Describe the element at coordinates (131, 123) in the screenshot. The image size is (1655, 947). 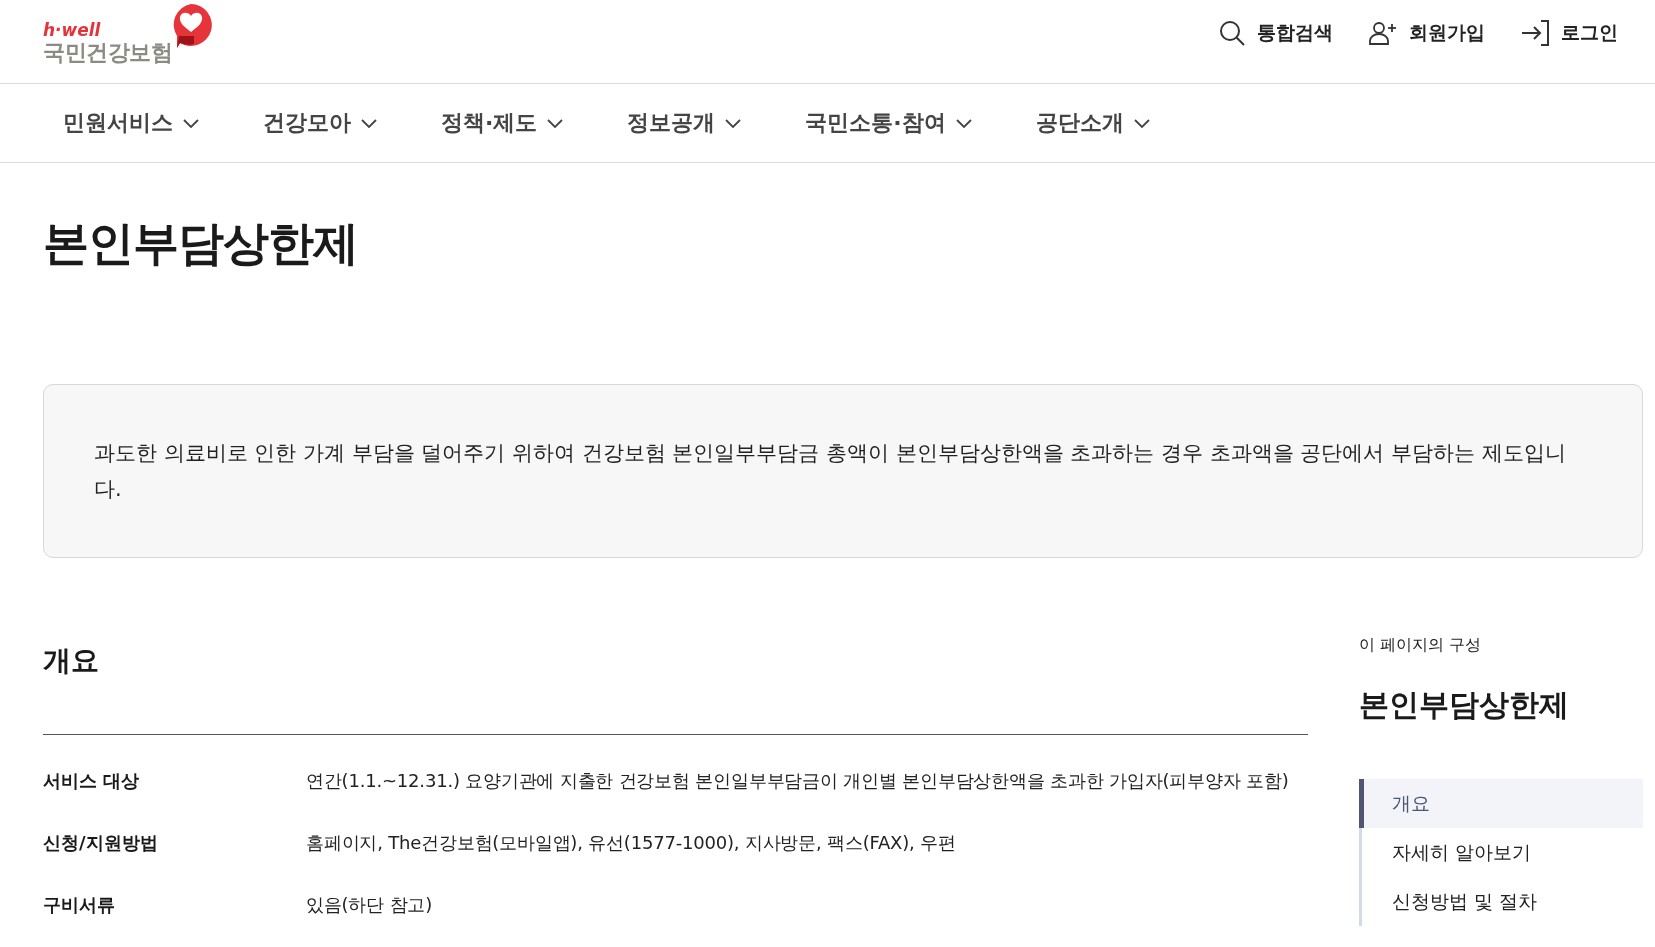
I see `menu-button: 민원서비스` at that location.